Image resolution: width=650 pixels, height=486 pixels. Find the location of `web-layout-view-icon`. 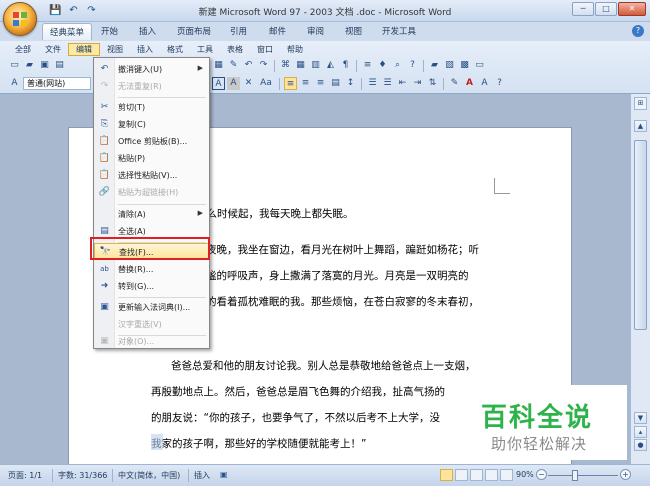

web-layout-view-icon is located at coordinates (476, 475).